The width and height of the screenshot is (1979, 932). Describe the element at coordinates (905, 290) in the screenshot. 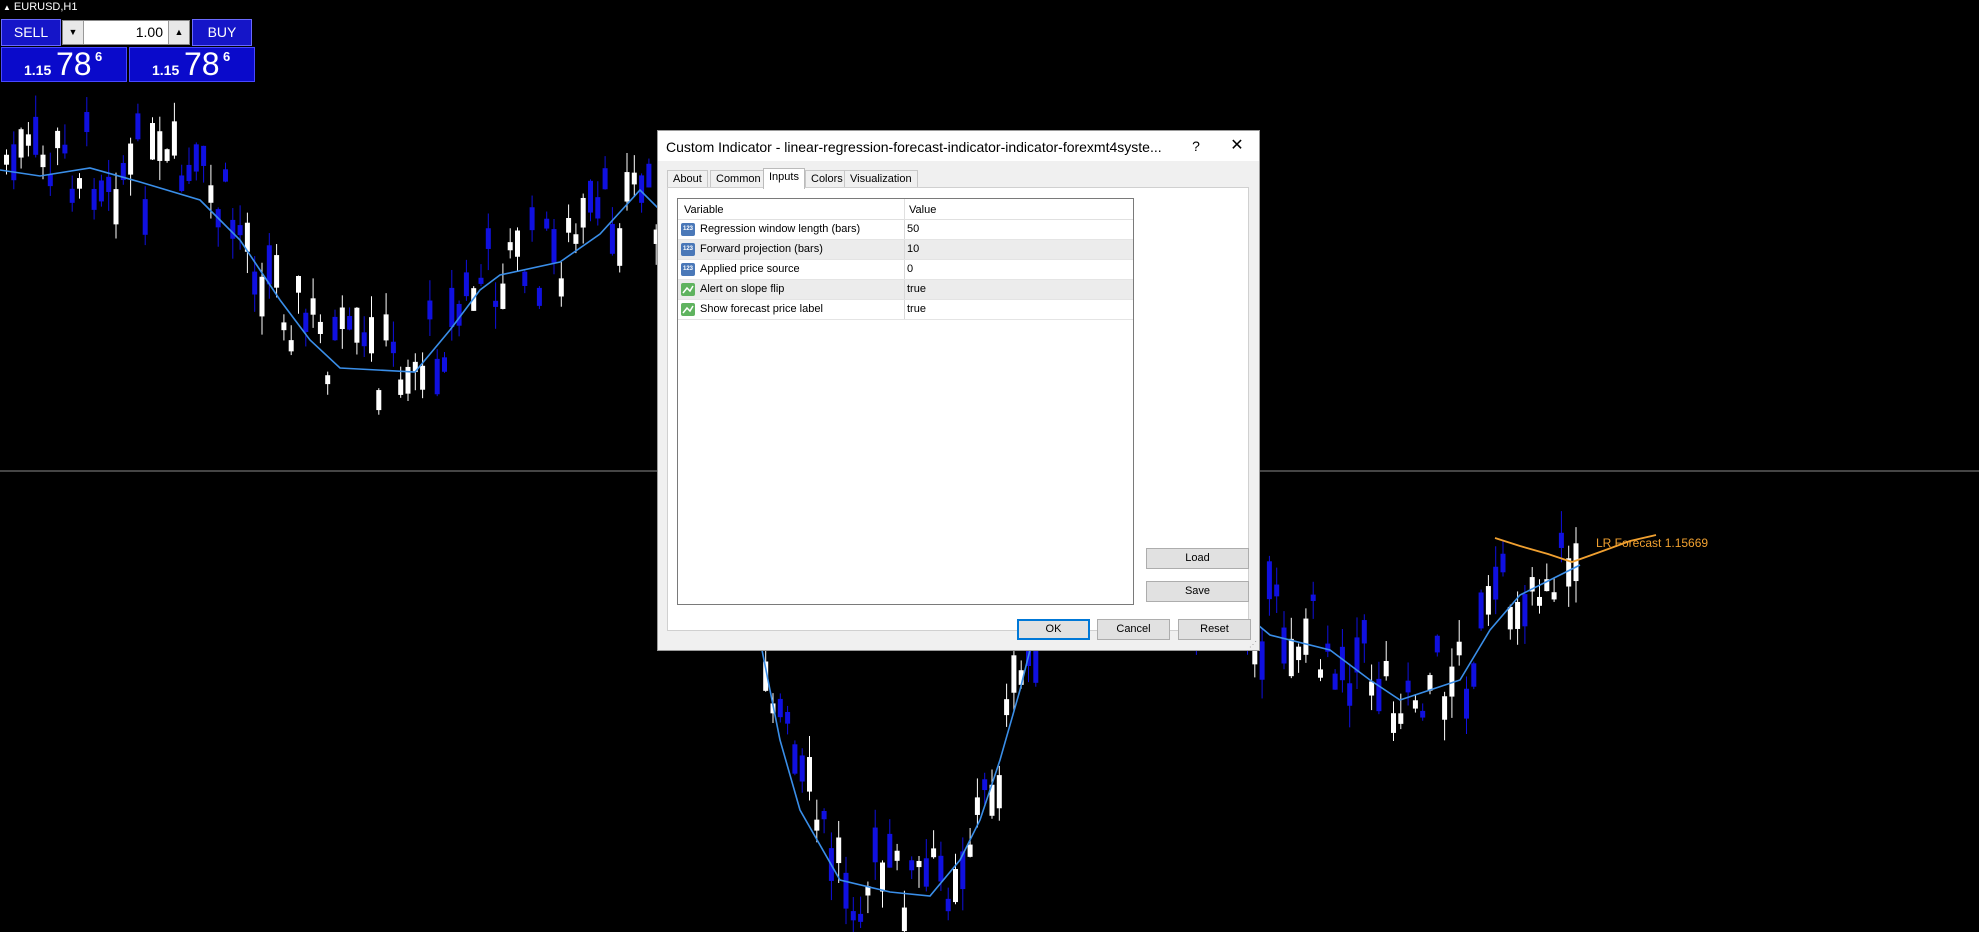

I see `table-row: Alert on slope flip true` at that location.